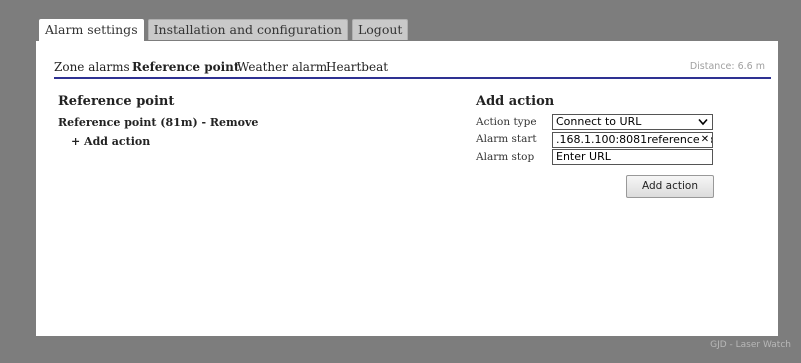 Image resolution: width=801 pixels, height=363 pixels. Describe the element at coordinates (705, 140) in the screenshot. I see `clear-icon: ✕` at that location.